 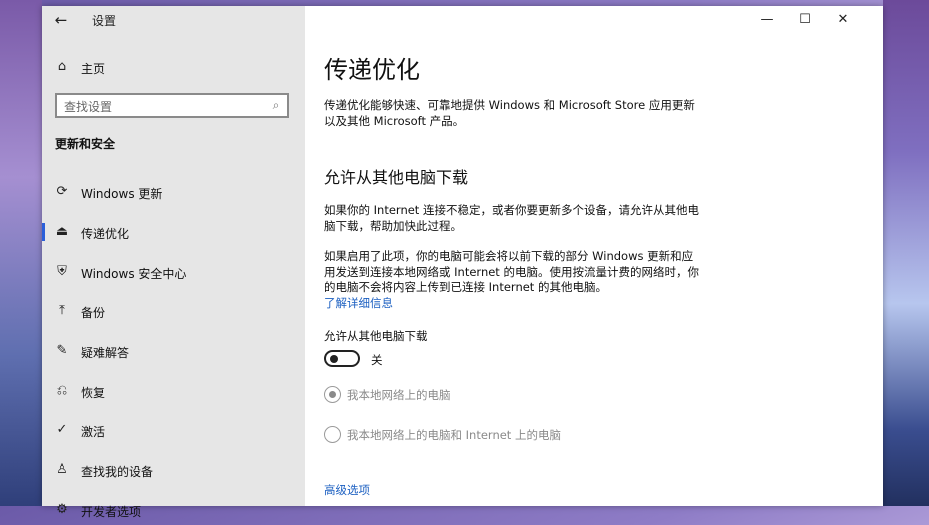 I want to click on desktop-wallpaper-left, so click(x=21, y=253).